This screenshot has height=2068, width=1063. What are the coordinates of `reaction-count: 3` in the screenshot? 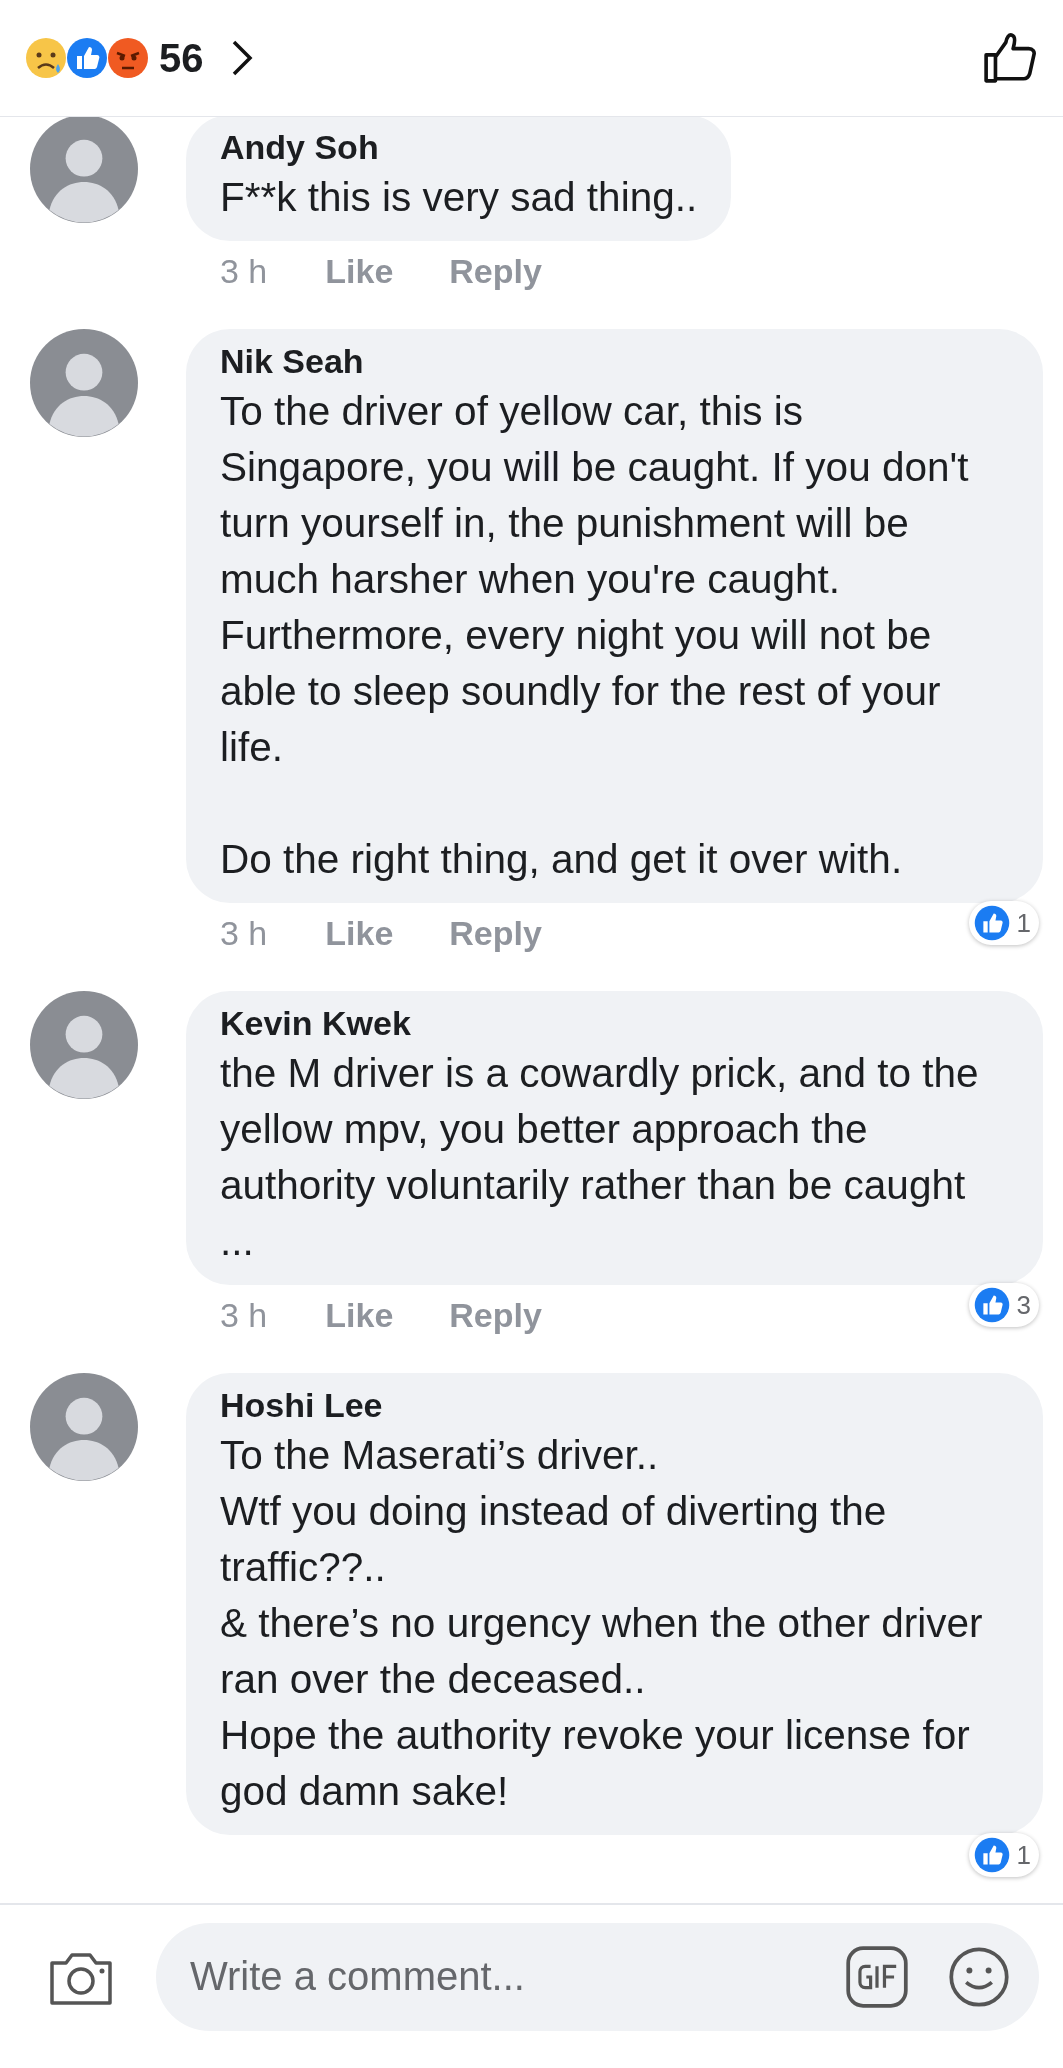 It's located at (1023, 1305).